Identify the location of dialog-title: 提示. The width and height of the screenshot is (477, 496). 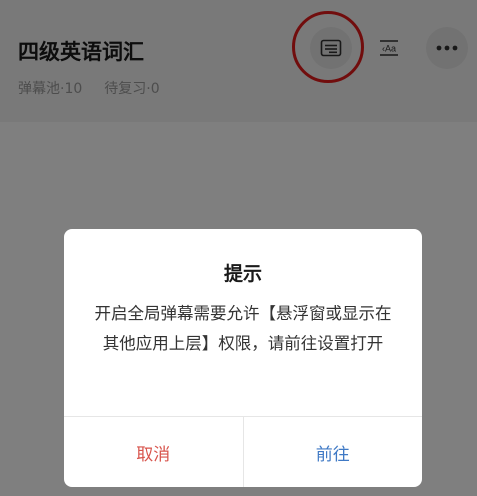
(242, 274).